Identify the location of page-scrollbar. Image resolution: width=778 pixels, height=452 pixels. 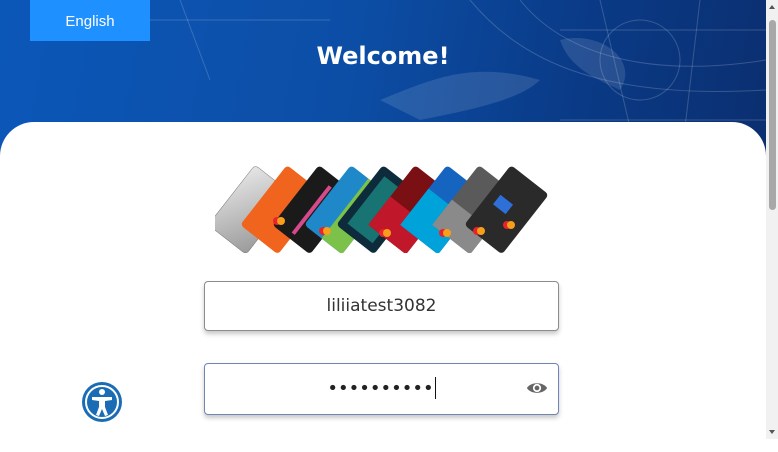
(772, 219).